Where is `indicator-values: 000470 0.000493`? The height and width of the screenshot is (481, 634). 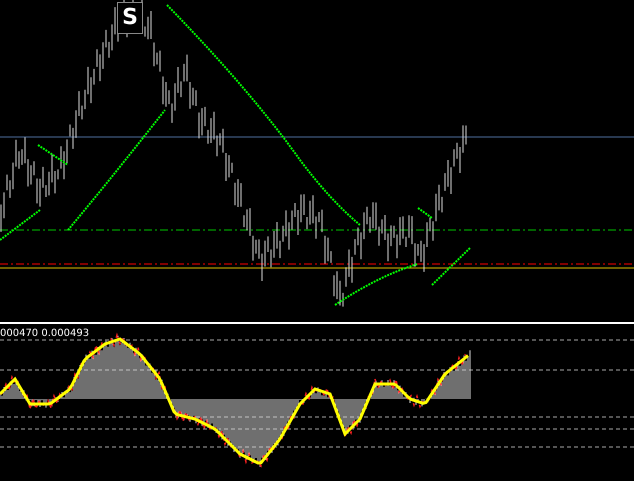 indicator-values: 000470 0.000493 is located at coordinates (45, 333).